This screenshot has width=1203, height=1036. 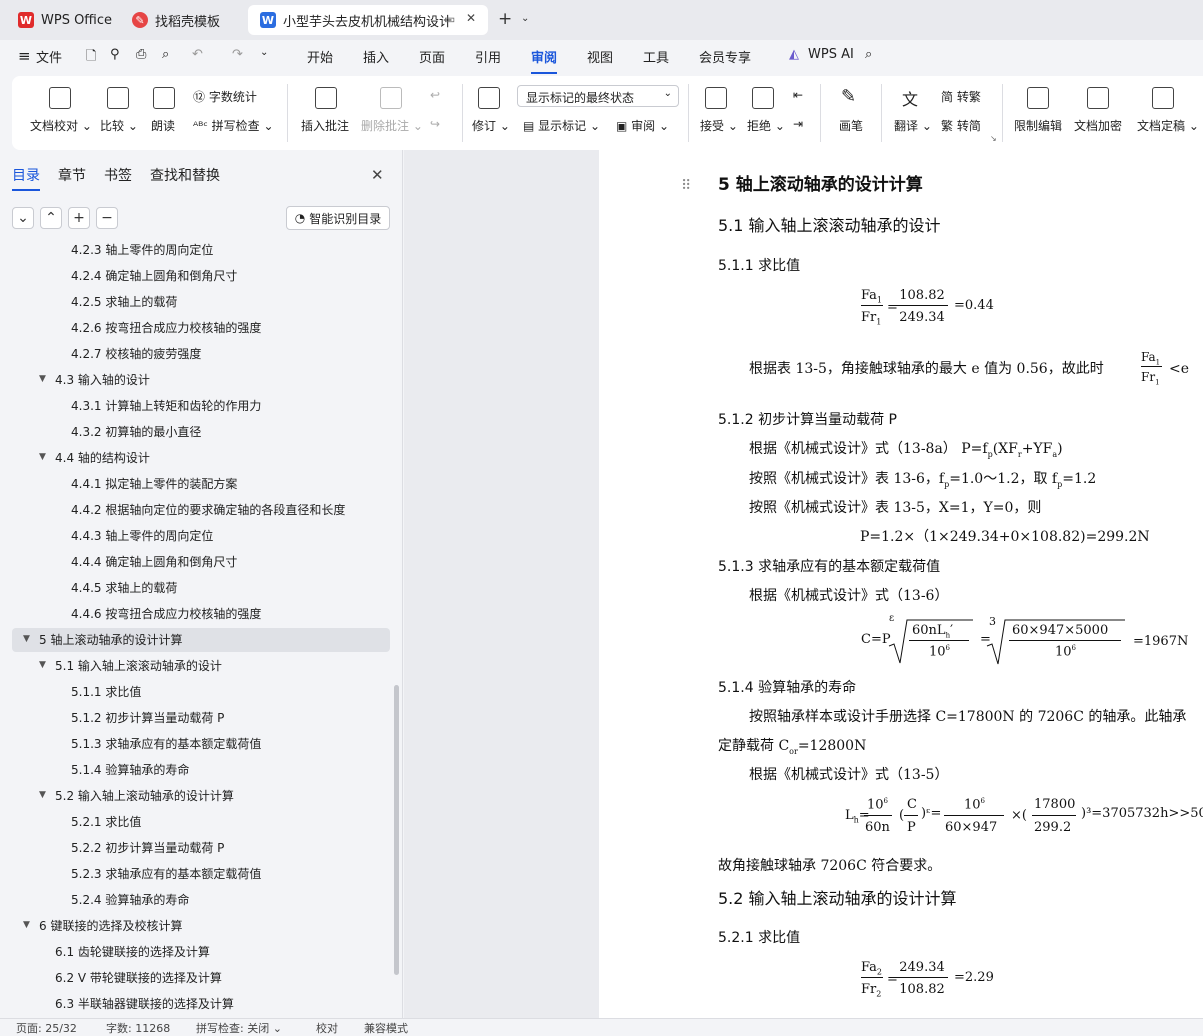 What do you see at coordinates (154, 484) in the screenshot?
I see `toc-item: 4.4.1 拟定轴上零件的装配方案` at bounding box center [154, 484].